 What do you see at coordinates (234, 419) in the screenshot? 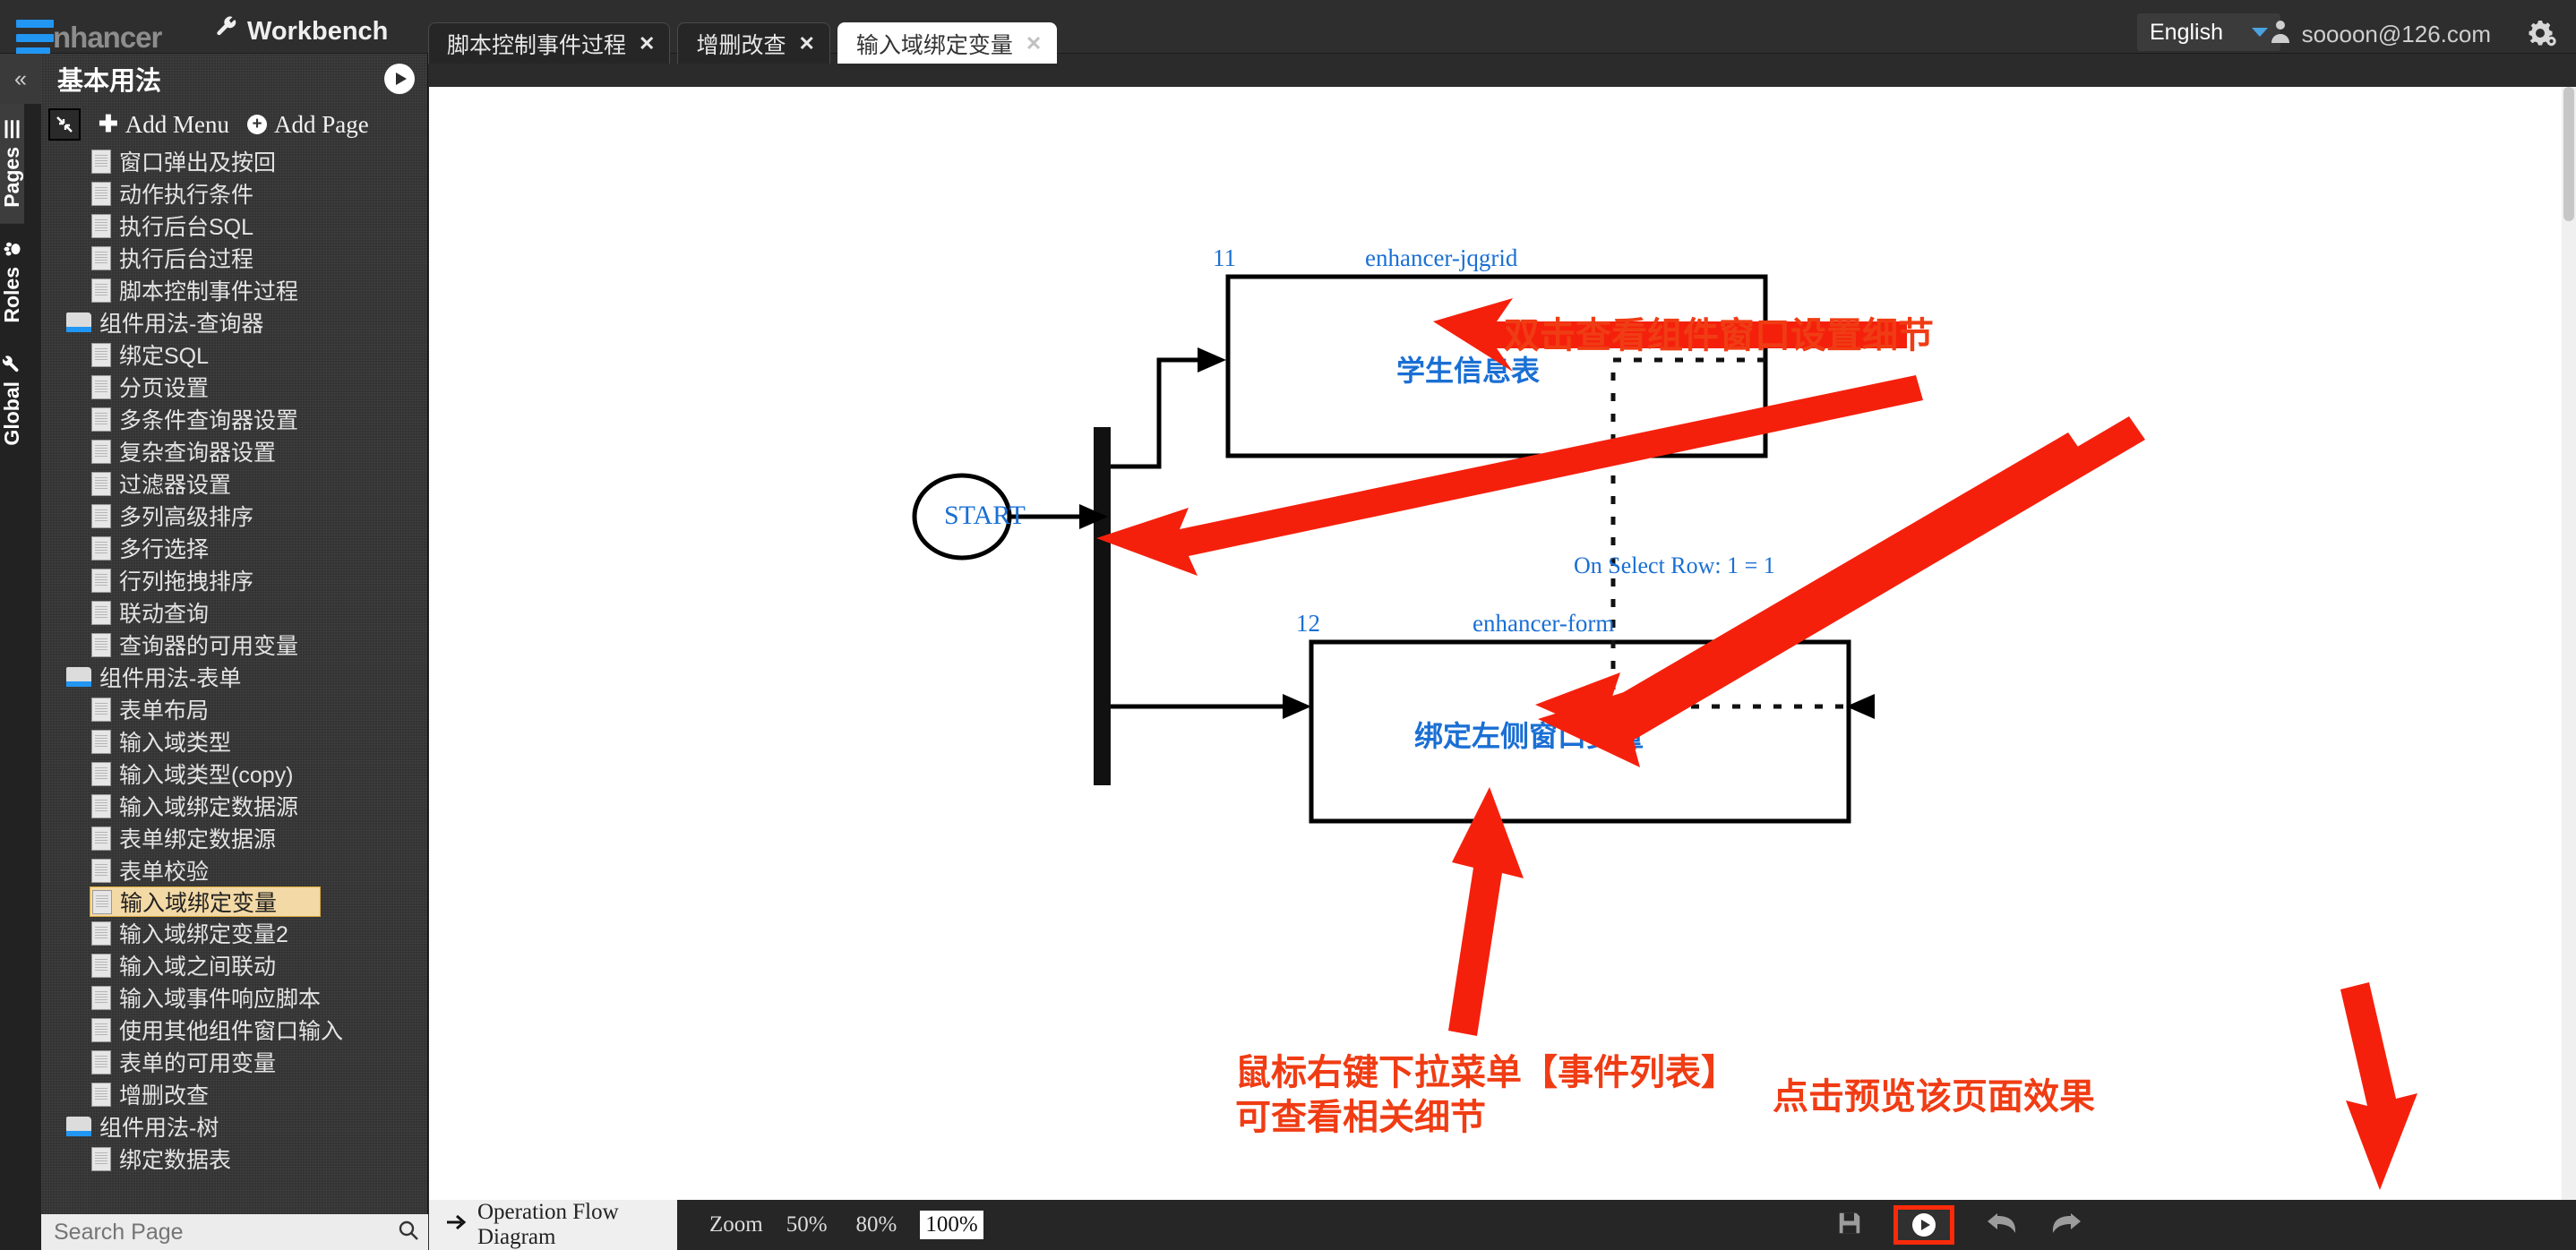
I see `tree-page-item: 多条件查询器设置` at bounding box center [234, 419].